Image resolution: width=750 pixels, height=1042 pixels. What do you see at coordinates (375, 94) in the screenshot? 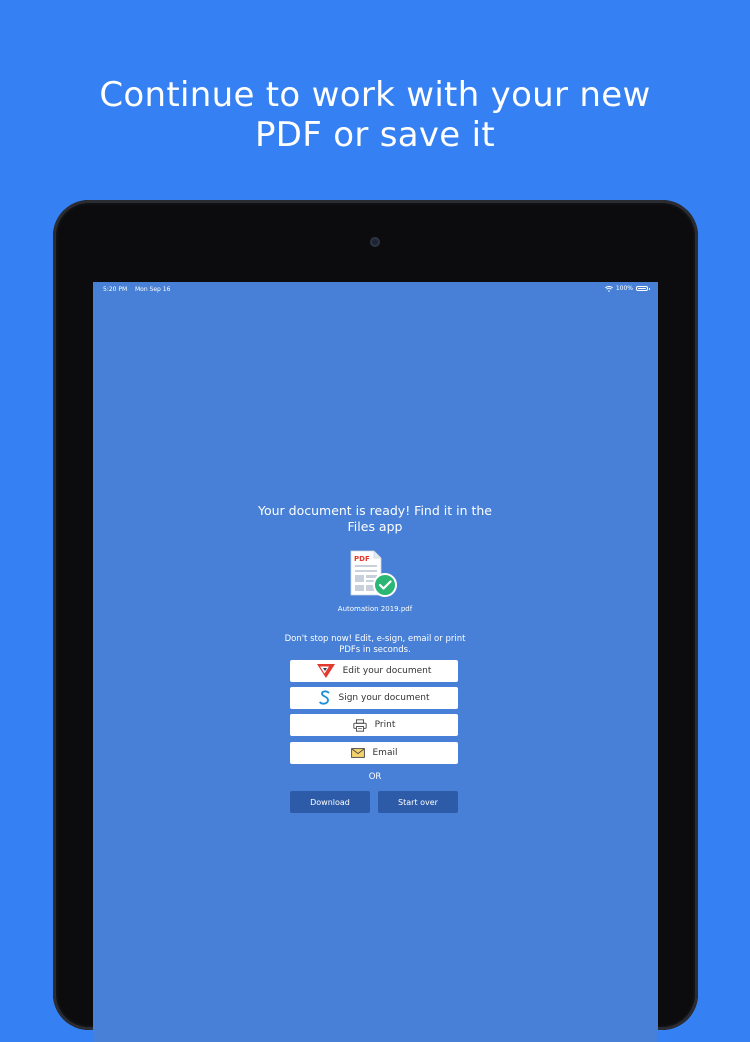
I see `headline-line-1: Continue to work with your new` at bounding box center [375, 94].